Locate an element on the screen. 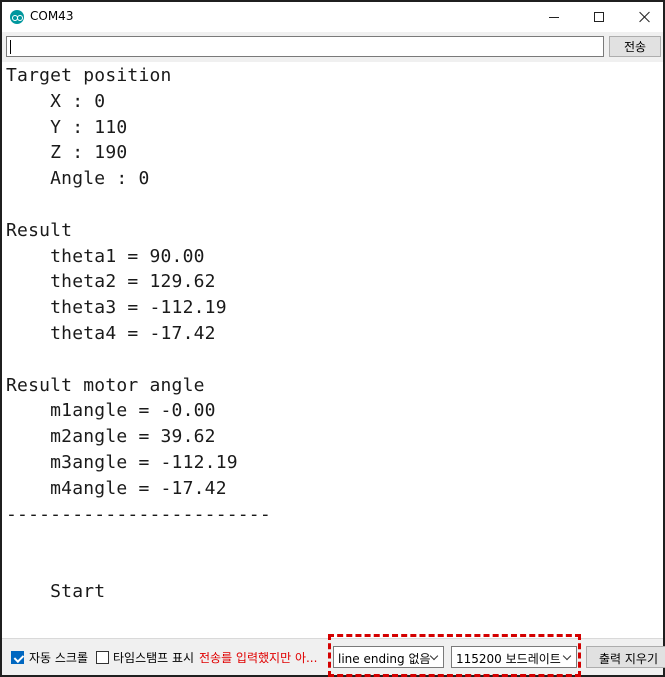 Image resolution: width=665 pixels, height=677 pixels. text-caret is located at coordinates (10, 47).